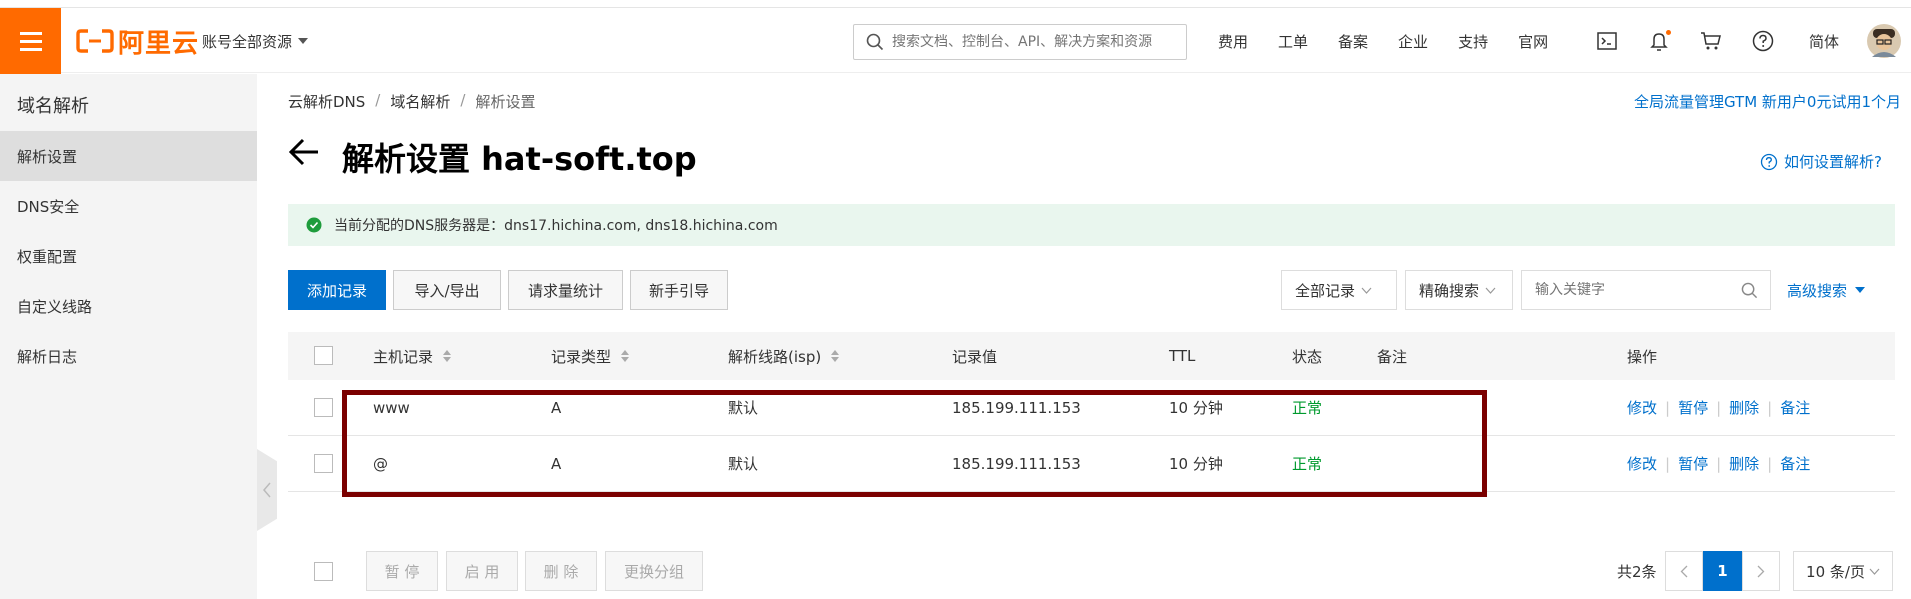  Describe the element at coordinates (337, 290) in the screenshot. I see `add-record-button: 添加记录` at that location.